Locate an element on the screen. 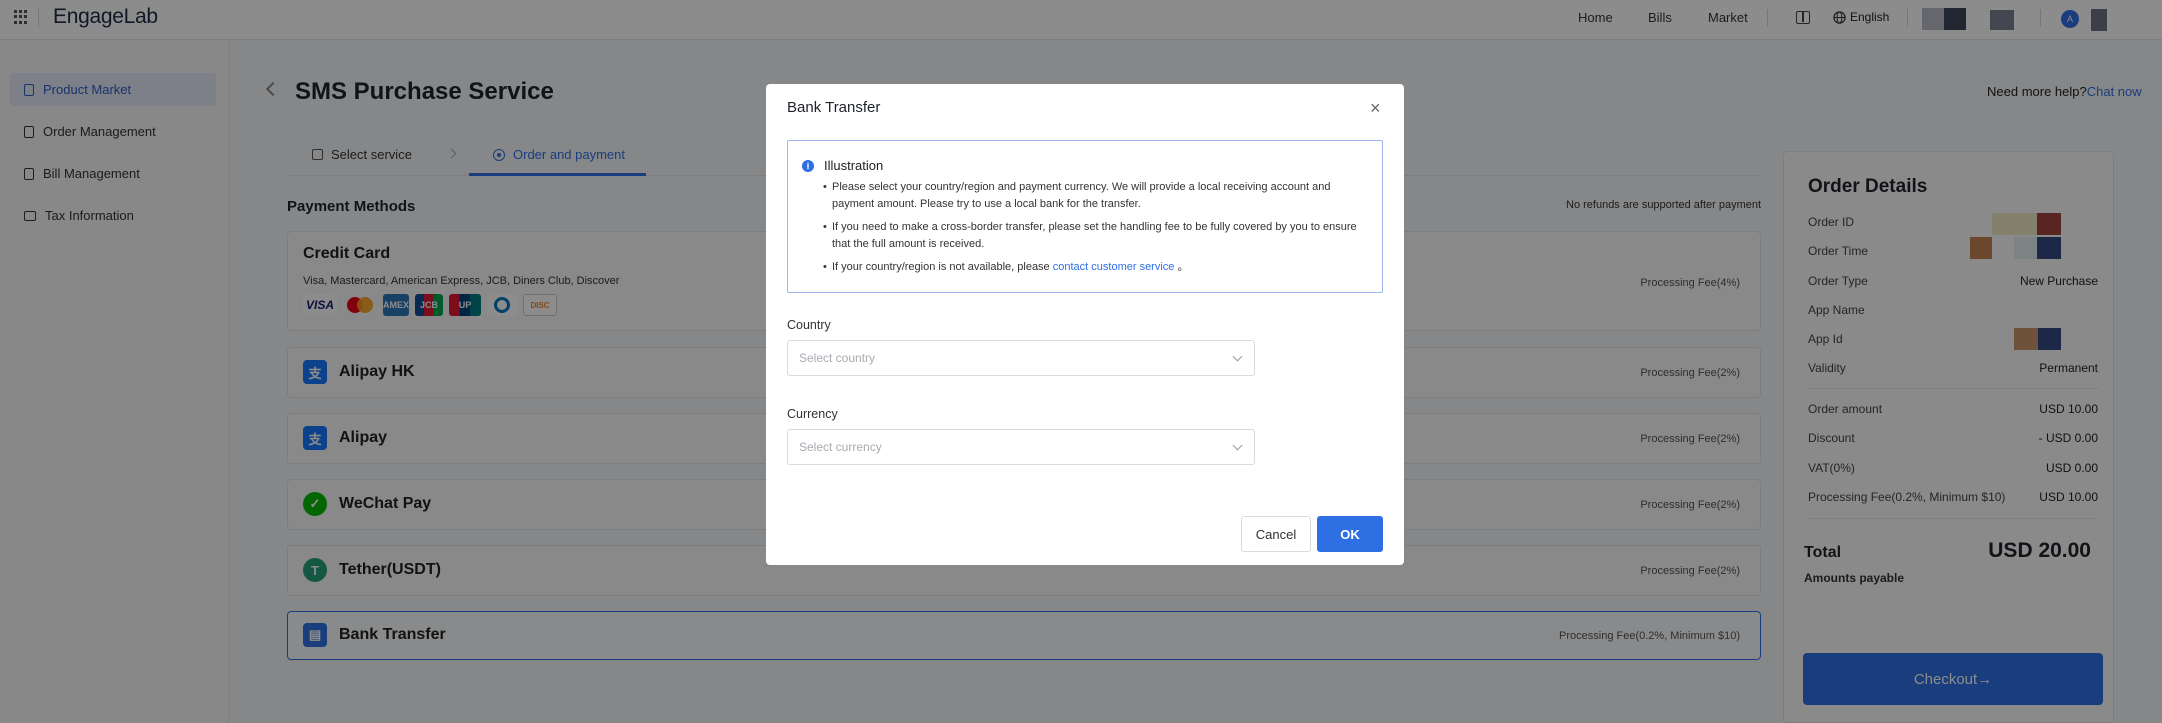 The image size is (2162, 723). currency-placeholder: Select currency is located at coordinates (840, 447).